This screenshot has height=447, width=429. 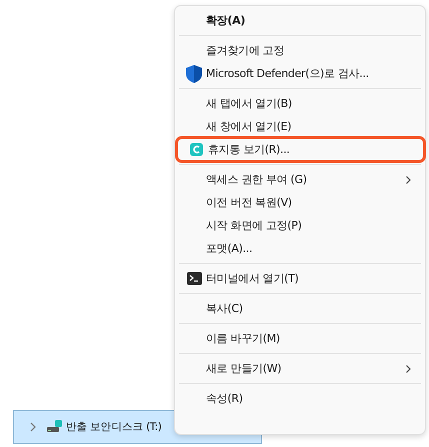 What do you see at coordinates (300, 368) in the screenshot?
I see `menu-item: 새로 만들기(W)` at bounding box center [300, 368].